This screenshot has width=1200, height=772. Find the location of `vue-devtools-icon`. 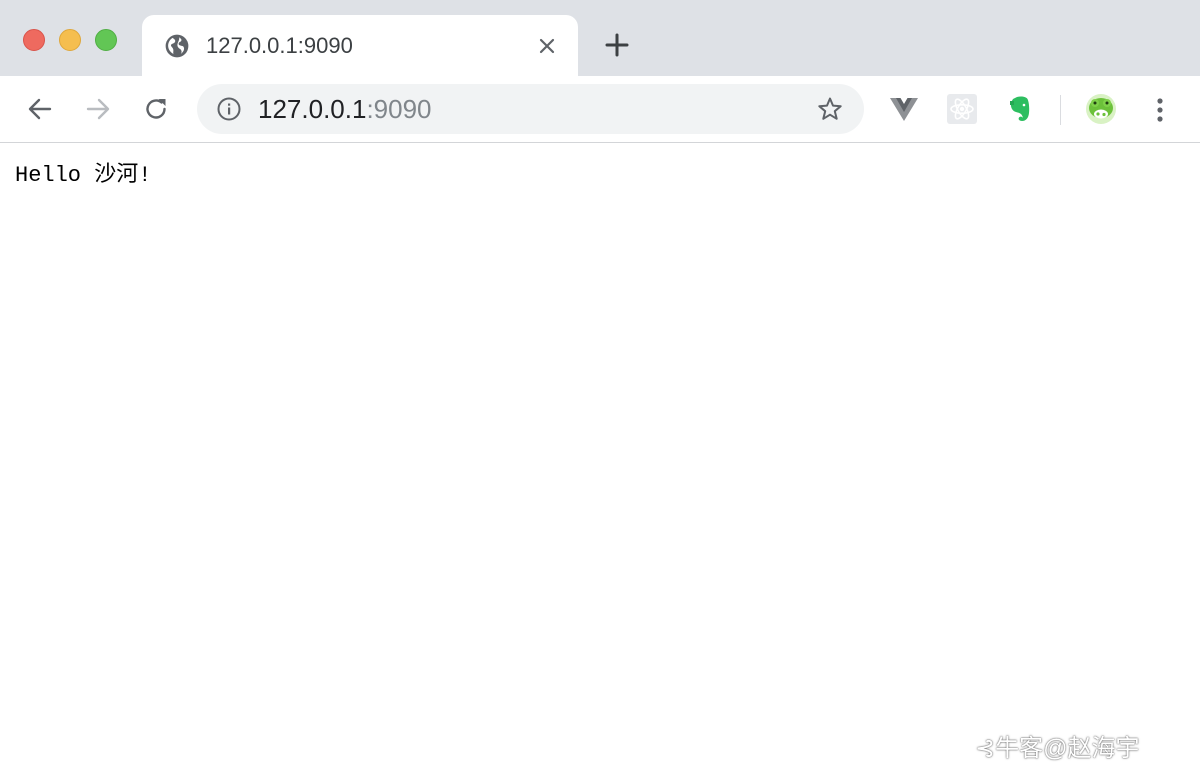

vue-devtools-icon is located at coordinates (904, 109).